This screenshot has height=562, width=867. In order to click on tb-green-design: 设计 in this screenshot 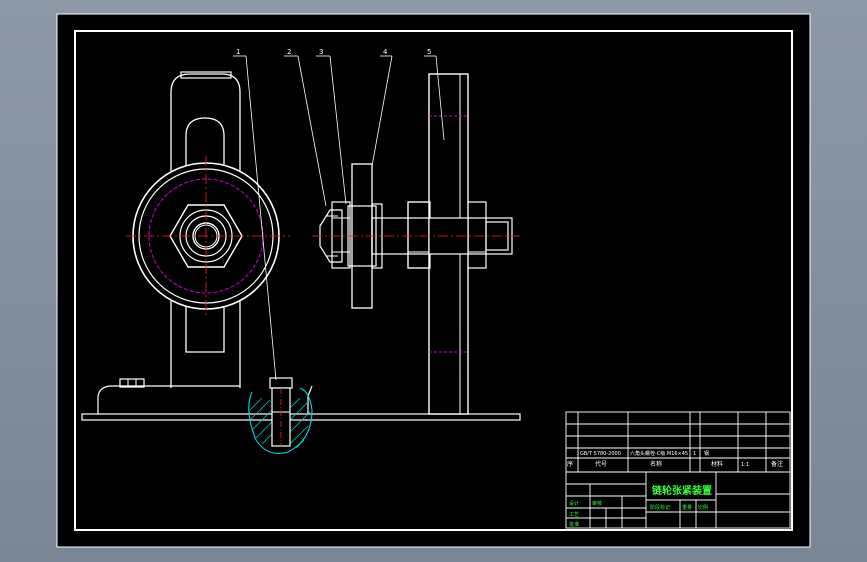, I will do `click(574, 503)`.